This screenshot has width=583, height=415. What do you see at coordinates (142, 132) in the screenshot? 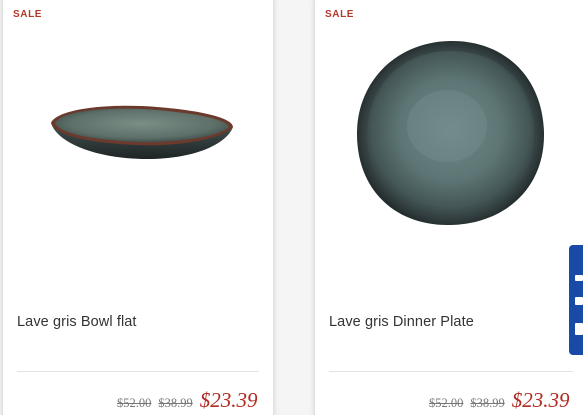
I see `bowl-image` at bounding box center [142, 132].